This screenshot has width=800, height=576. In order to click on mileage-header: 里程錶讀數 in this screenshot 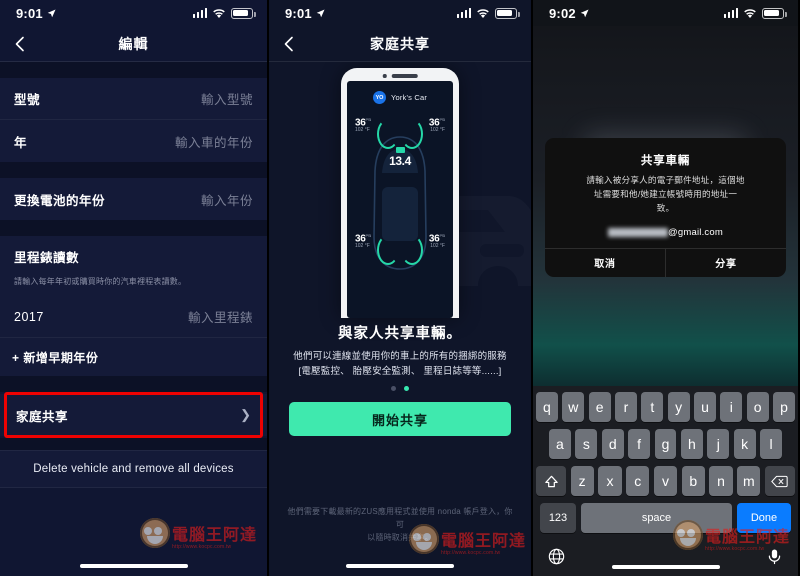, I will do `click(133, 253)`.